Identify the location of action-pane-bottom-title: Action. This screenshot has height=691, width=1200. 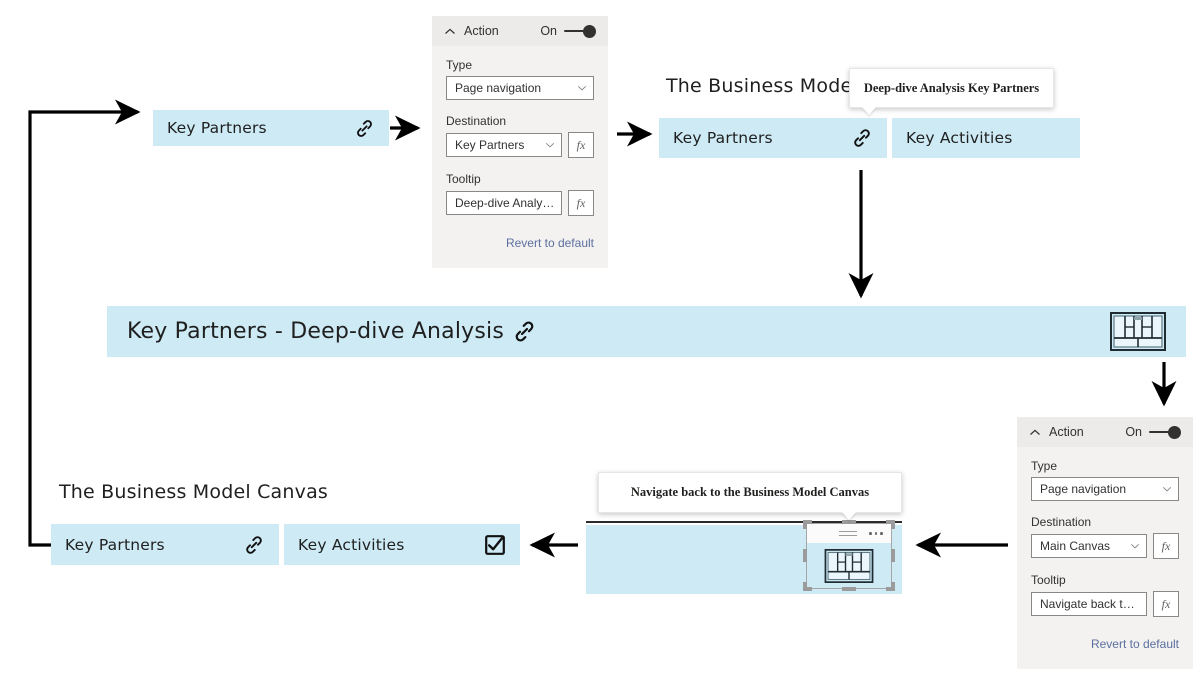
(1066, 432).